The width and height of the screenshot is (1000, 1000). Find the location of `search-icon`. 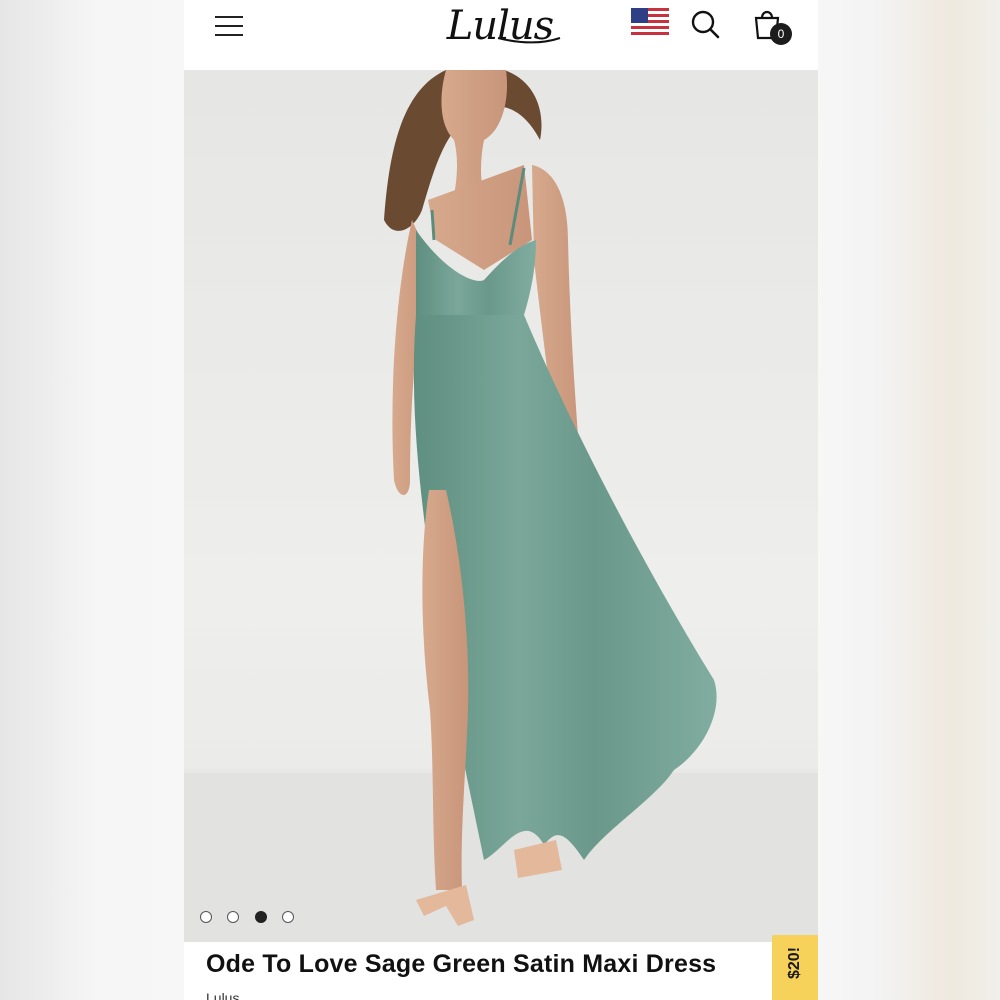

search-icon is located at coordinates (705, 24).